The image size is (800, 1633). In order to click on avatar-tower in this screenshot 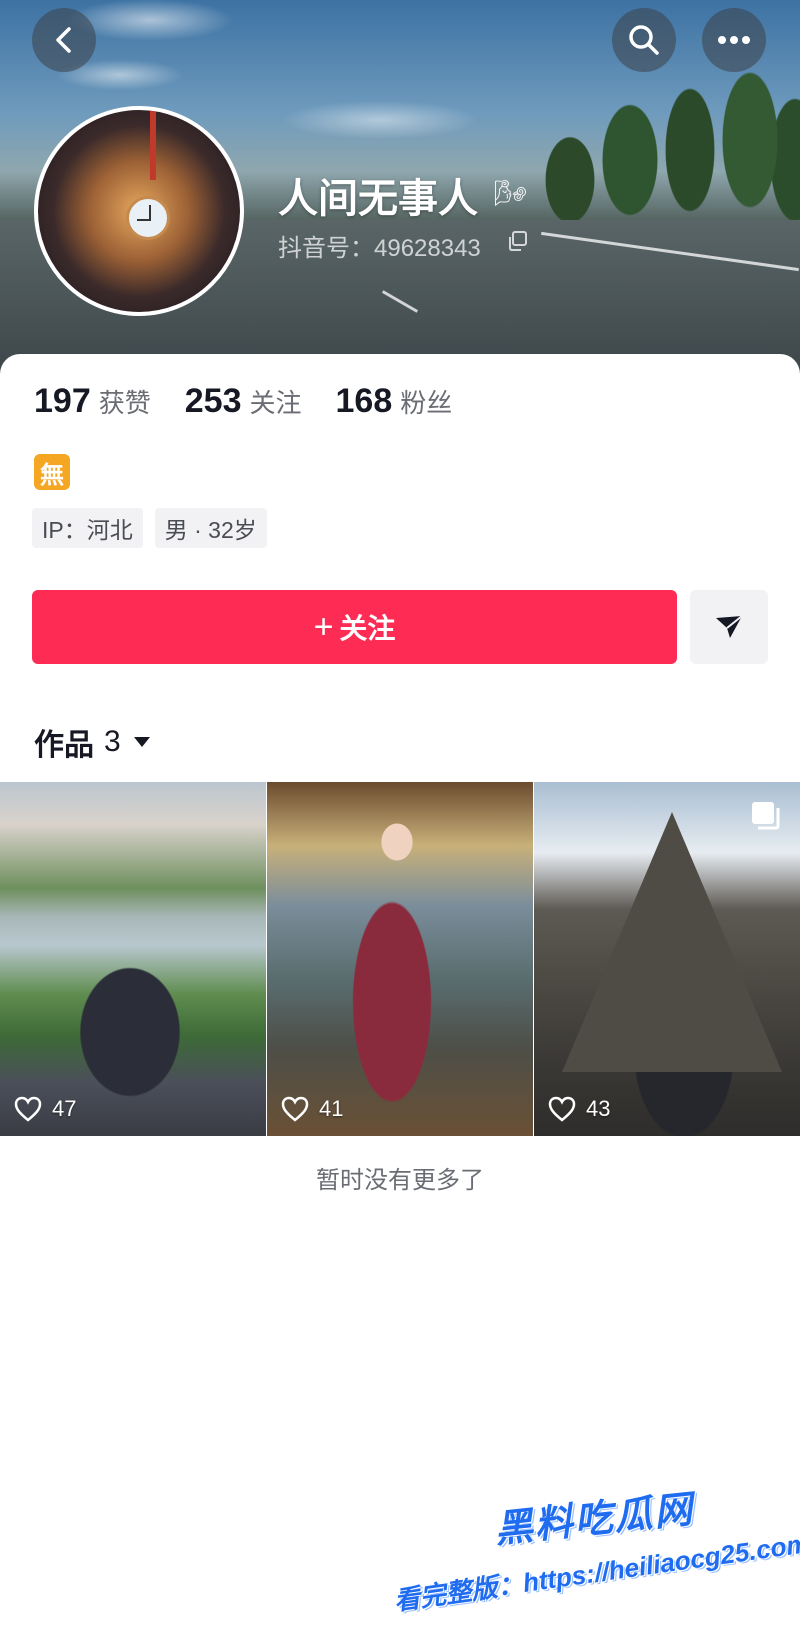, I will do `click(153, 145)`.